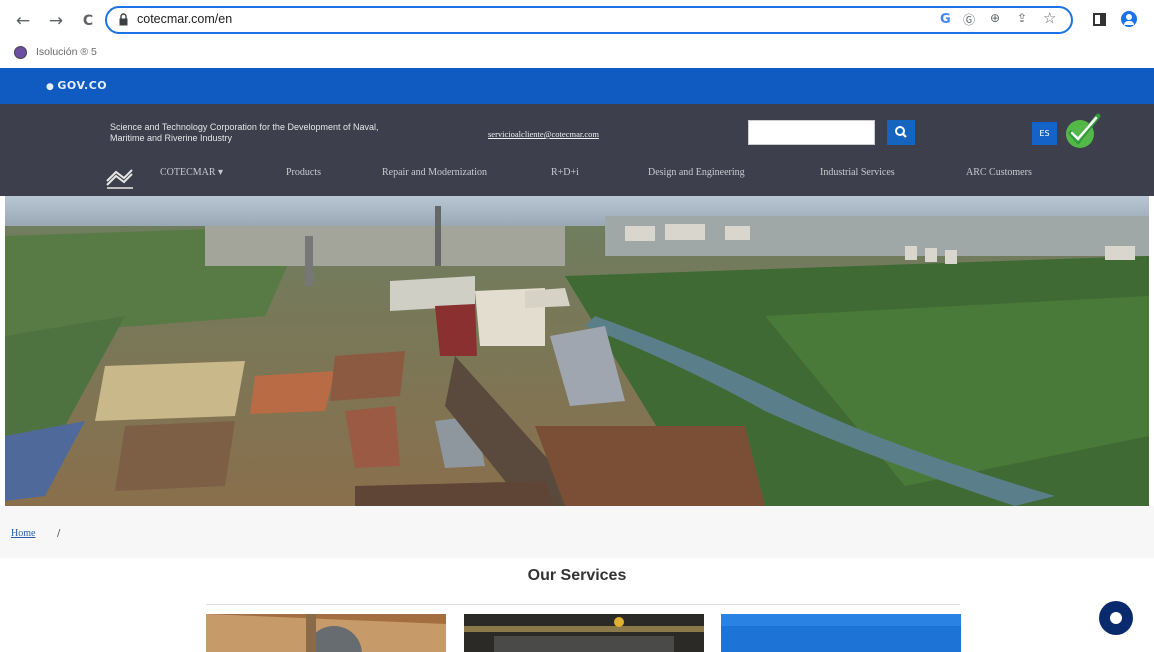 The width and height of the screenshot is (1154, 652). I want to click on nav-cotecmar: COTECMAR ▾, so click(191, 172).